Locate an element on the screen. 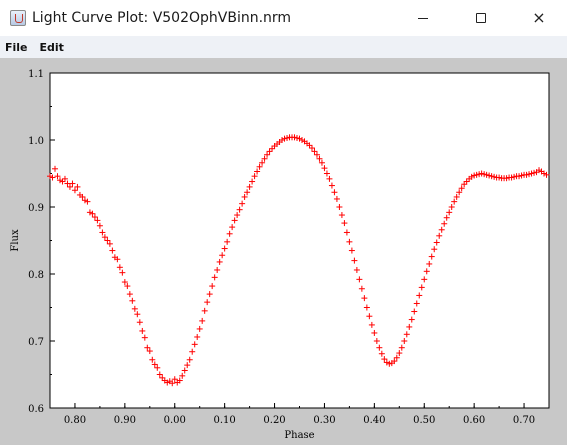  x-tick-label: 0.60 is located at coordinates (474, 420).